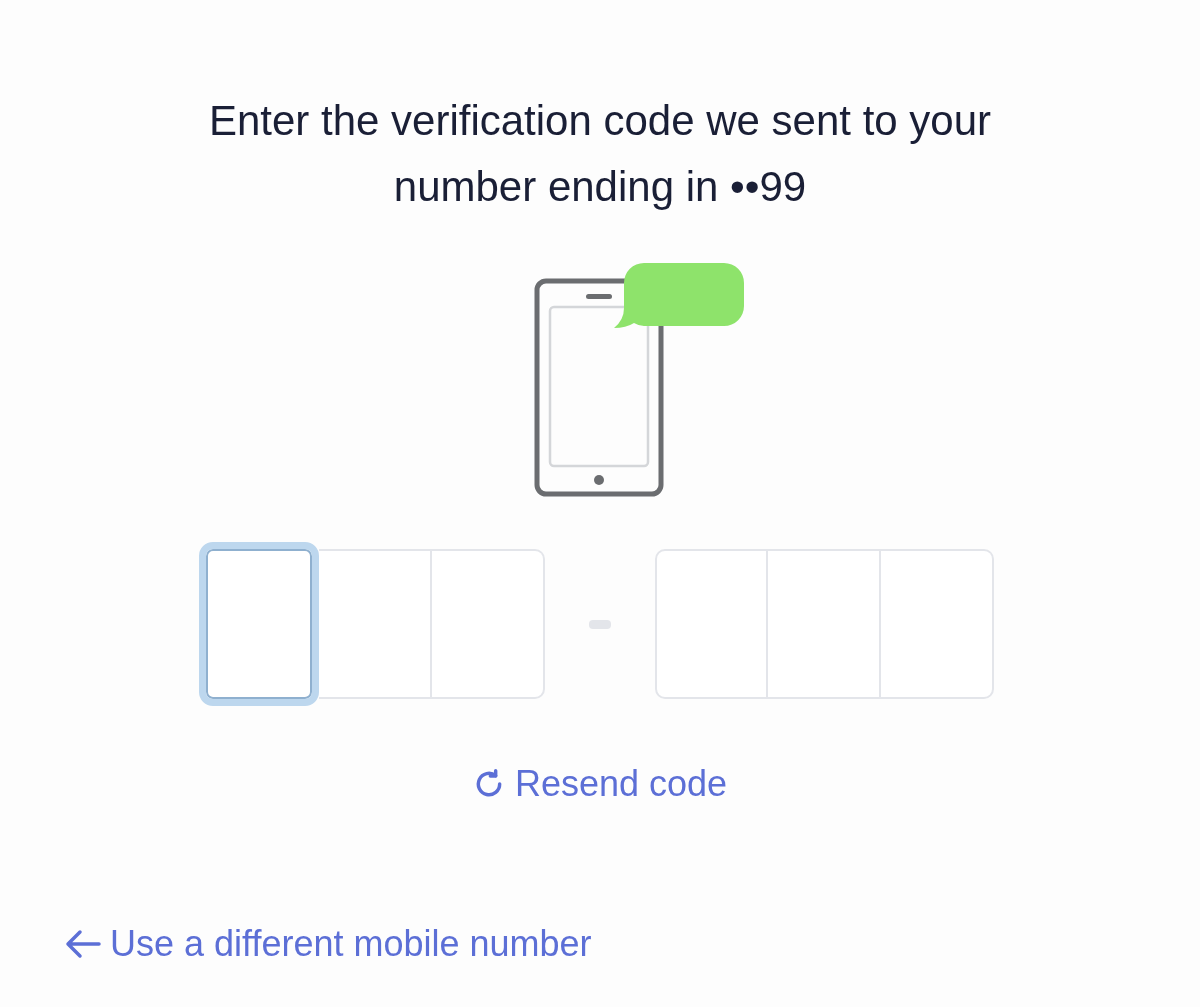 The height and width of the screenshot is (1007, 1200). I want to click on resend-code-link: Resend code, so click(600, 784).